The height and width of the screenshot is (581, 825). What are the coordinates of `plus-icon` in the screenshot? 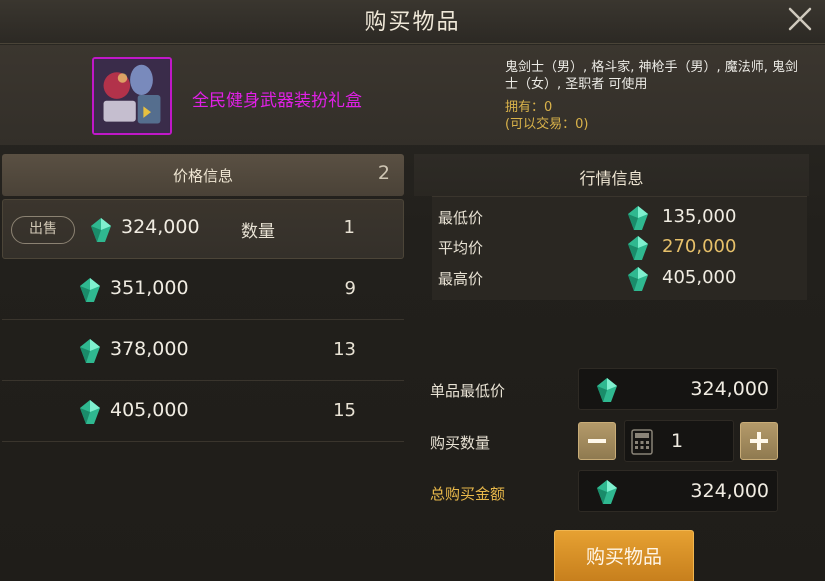 It's located at (759, 441).